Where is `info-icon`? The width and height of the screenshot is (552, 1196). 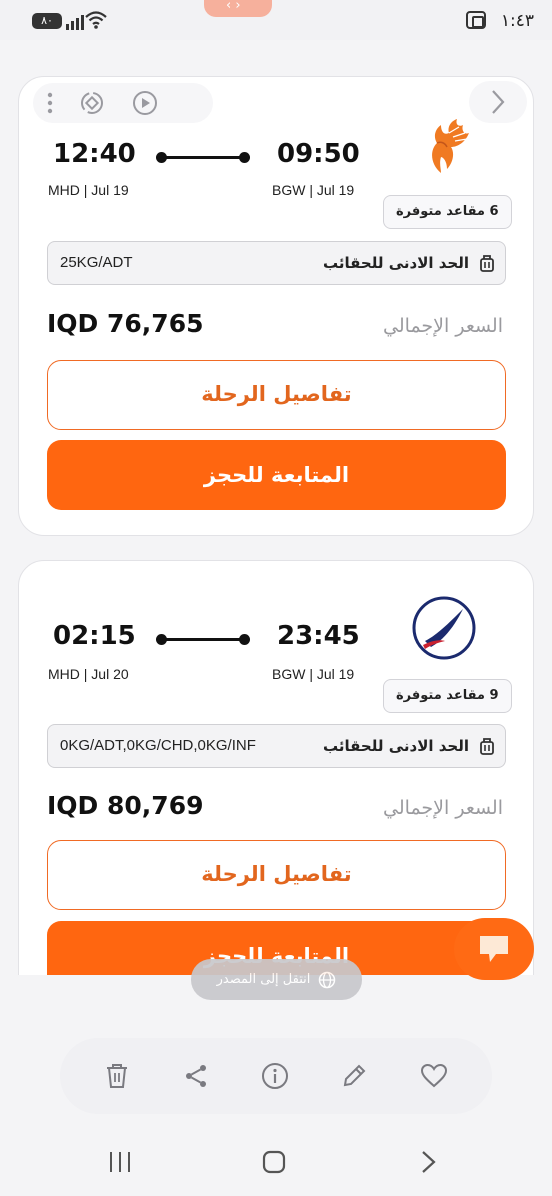
info-icon is located at coordinates (275, 1076).